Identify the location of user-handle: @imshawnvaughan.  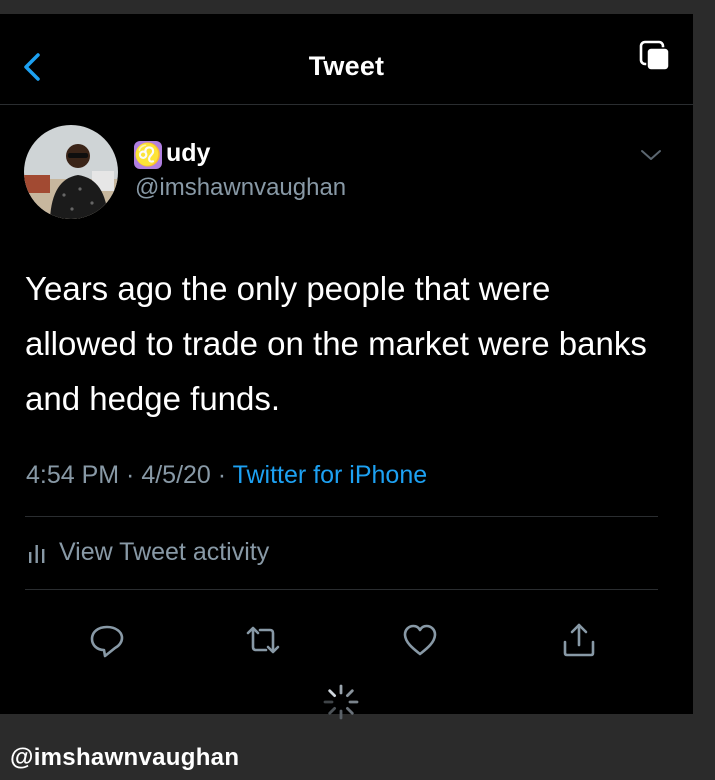
(240, 188).